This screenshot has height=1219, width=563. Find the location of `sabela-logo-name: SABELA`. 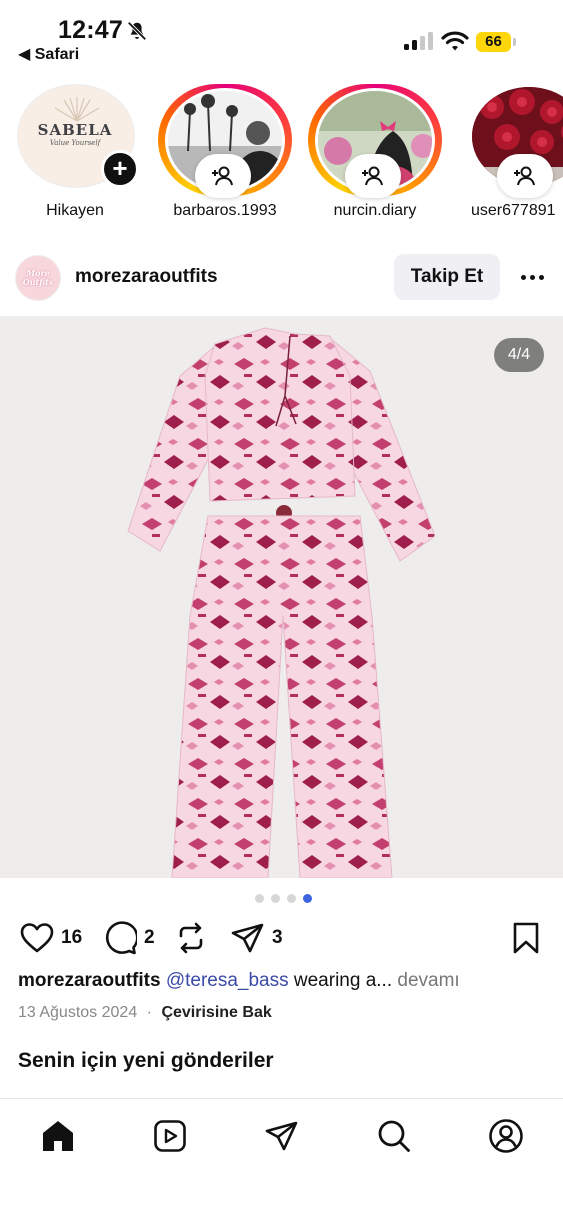

sabela-logo-name: SABELA is located at coordinates (75, 130).